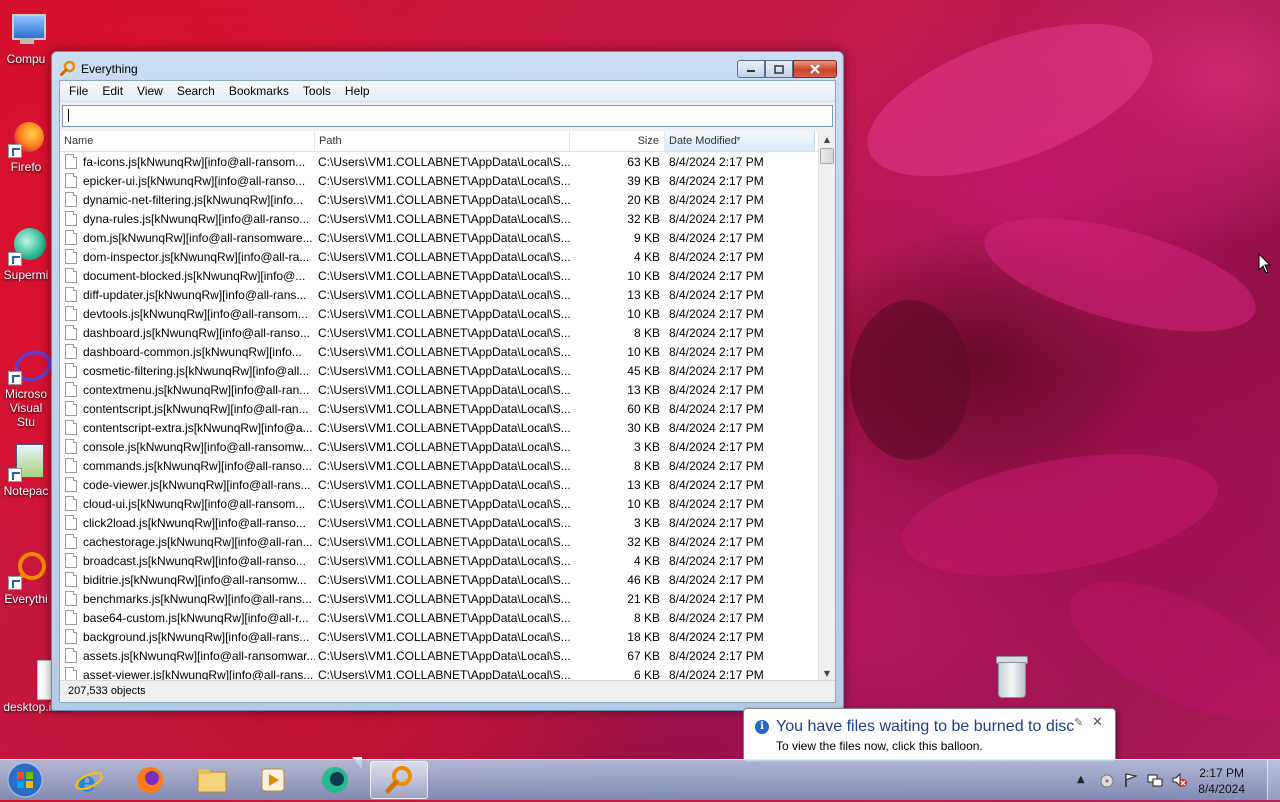 This screenshot has width=1280, height=802. Describe the element at coordinates (643, 598) in the screenshot. I see `cell-size: 21 KB` at that location.